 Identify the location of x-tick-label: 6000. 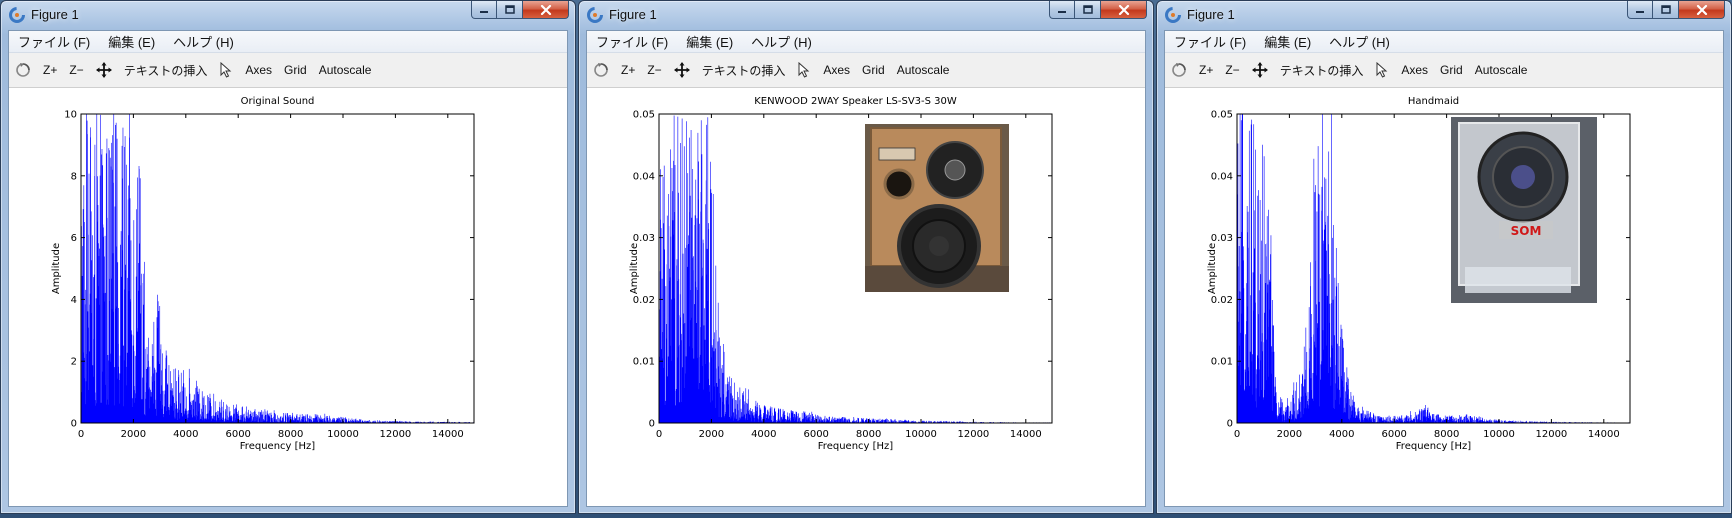
(1393, 434).